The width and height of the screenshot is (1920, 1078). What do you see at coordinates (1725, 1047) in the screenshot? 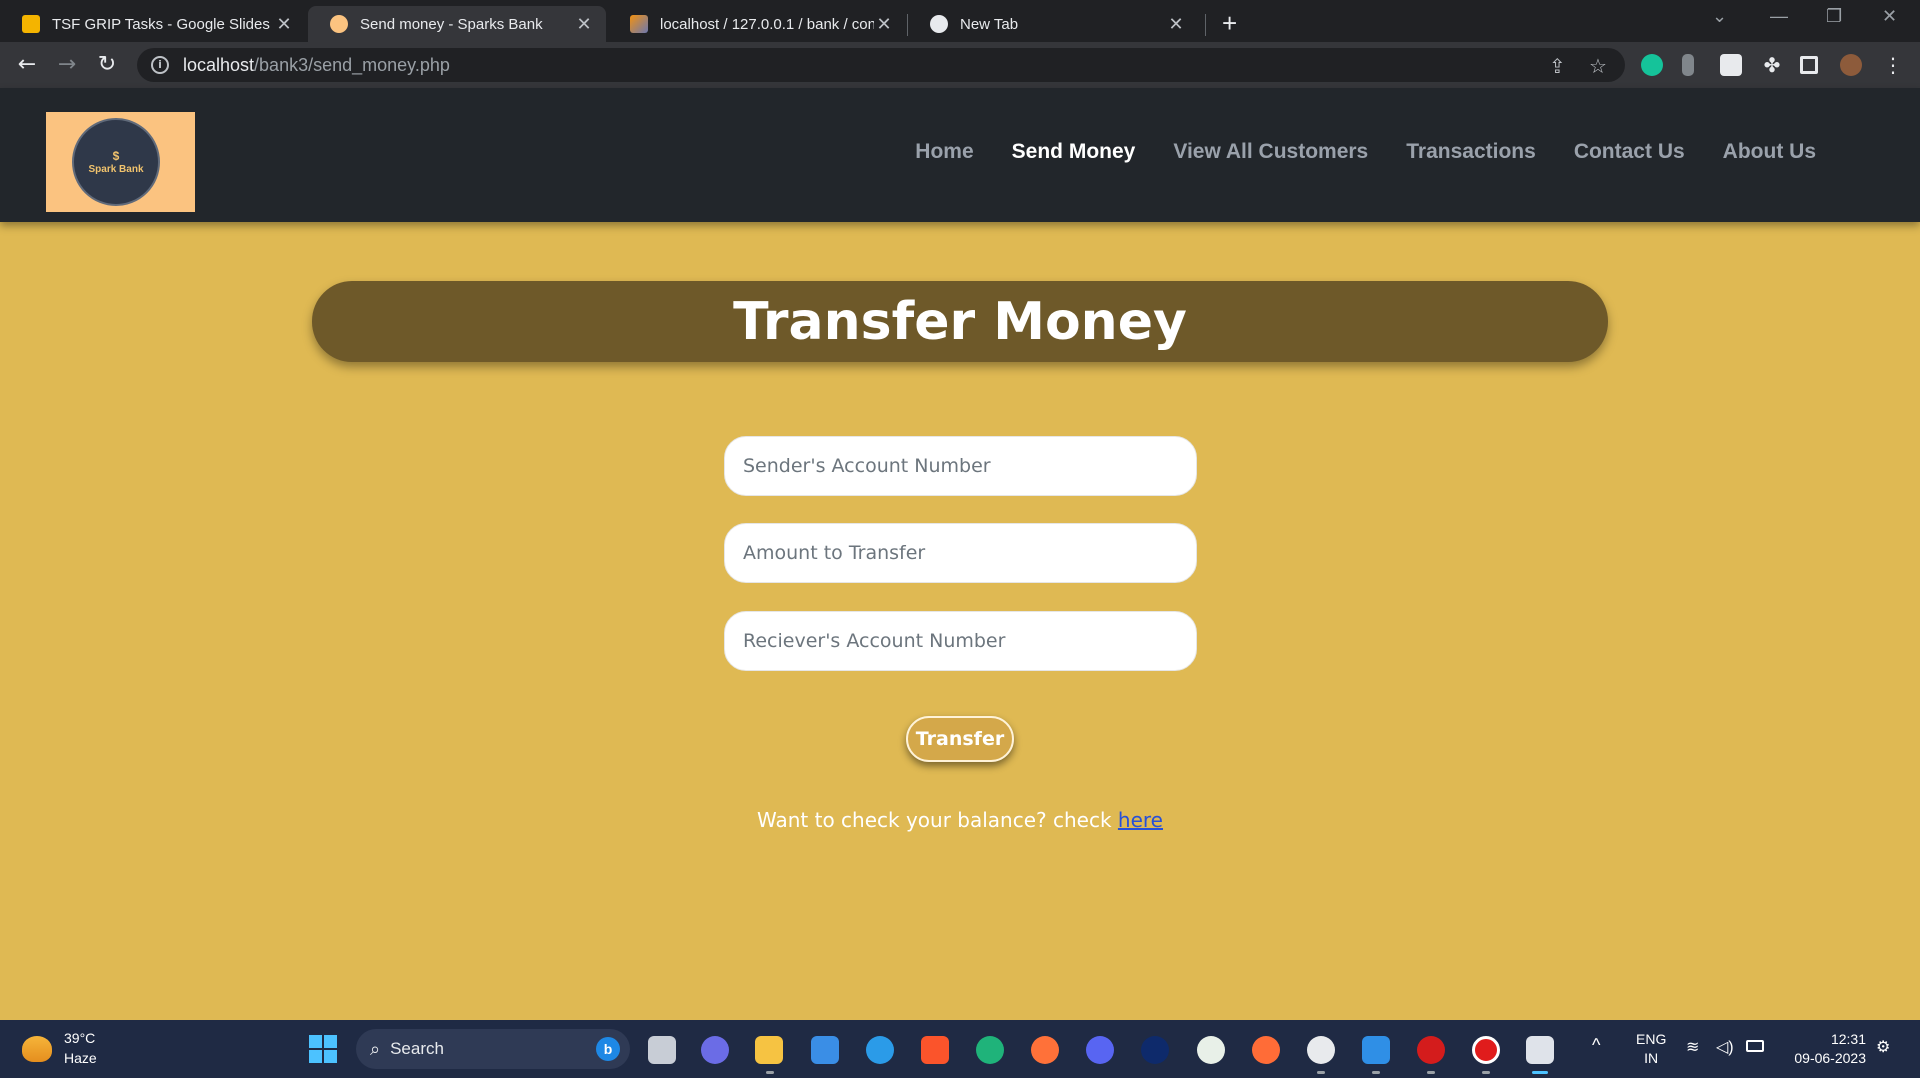
I see `volume-icon: ◁)` at bounding box center [1725, 1047].